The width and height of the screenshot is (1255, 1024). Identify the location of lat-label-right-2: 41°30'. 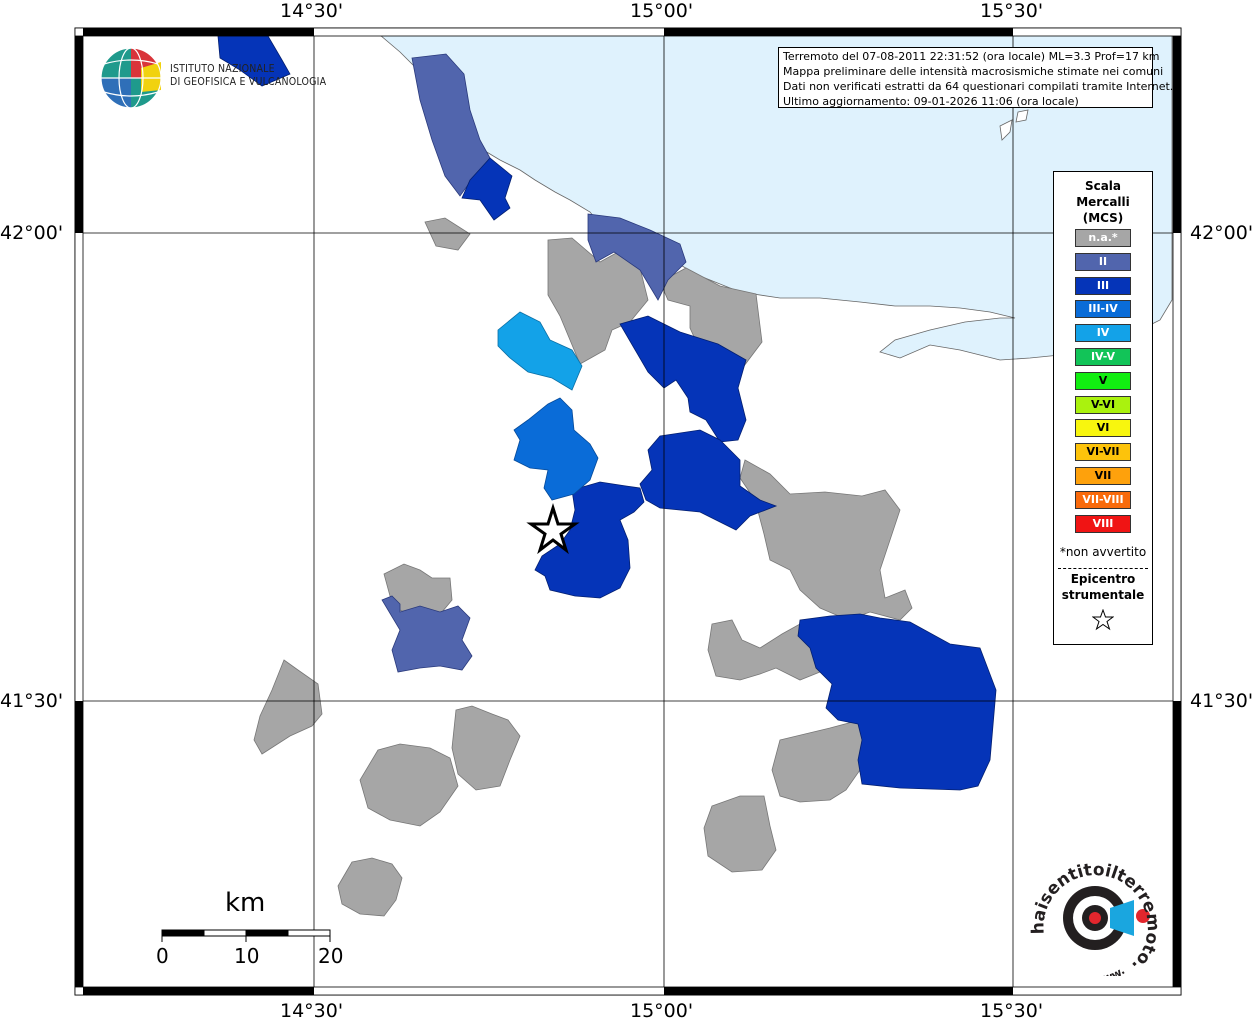
(1222, 701).